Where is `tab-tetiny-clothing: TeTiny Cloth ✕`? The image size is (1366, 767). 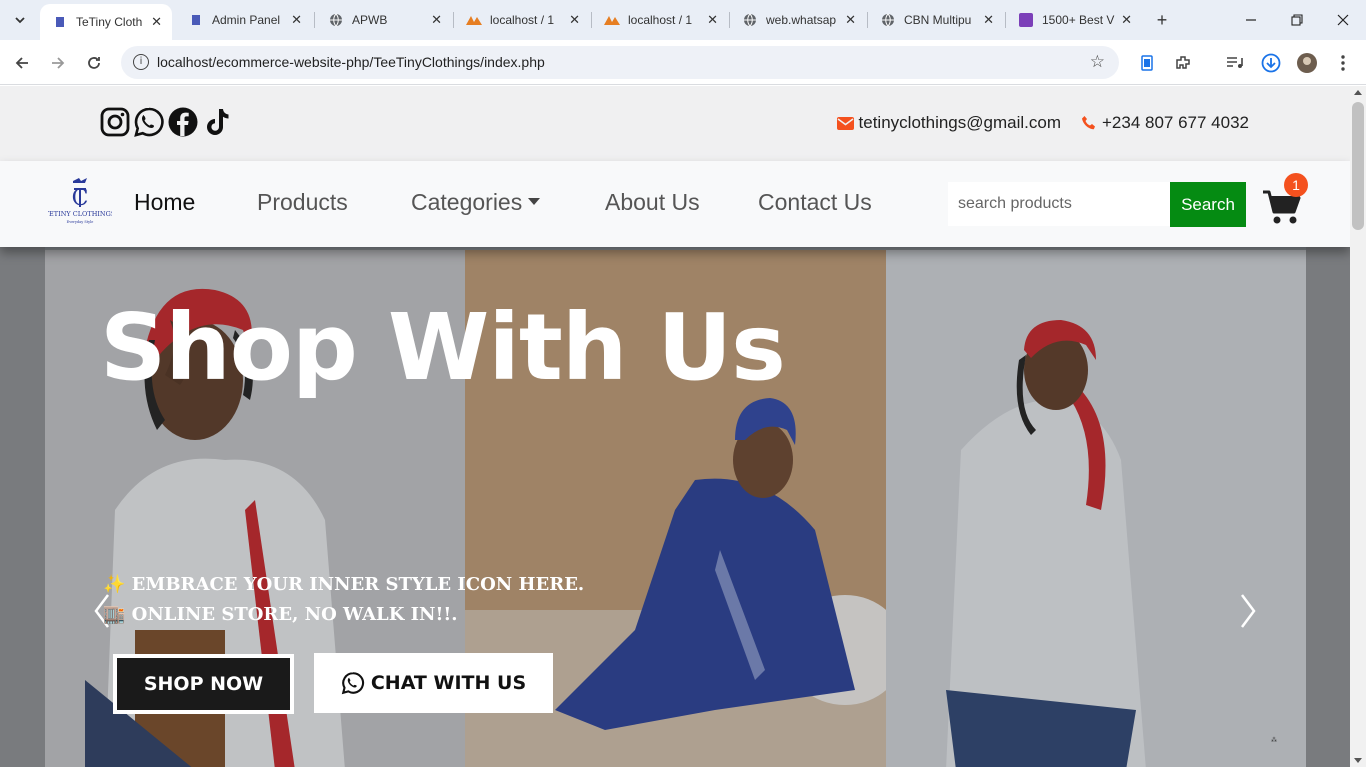
tab-tetiny-clothing: TeTiny Cloth ✕ is located at coordinates (106, 22).